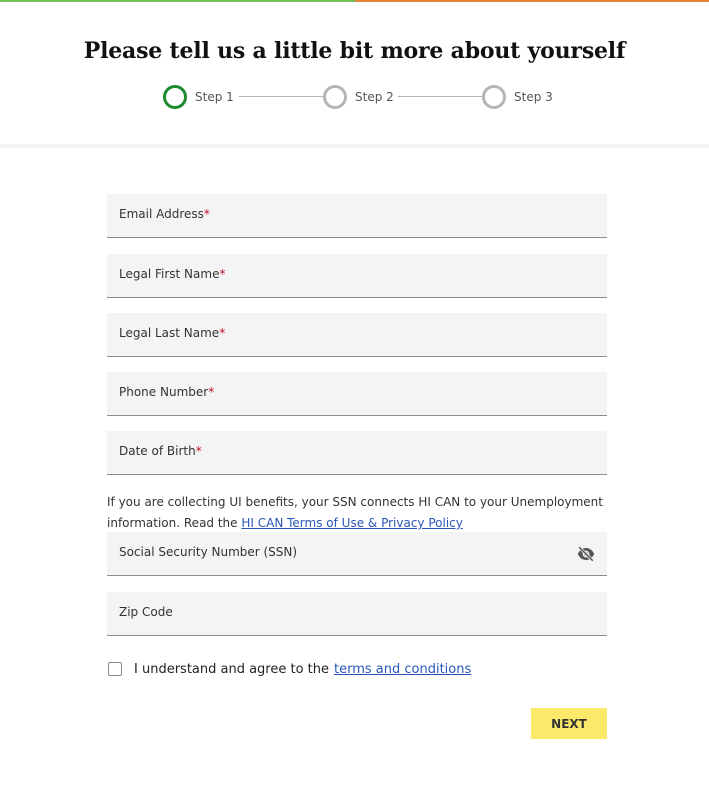 This screenshot has width=709, height=810. I want to click on step-2-label: Step 2, so click(374, 97).